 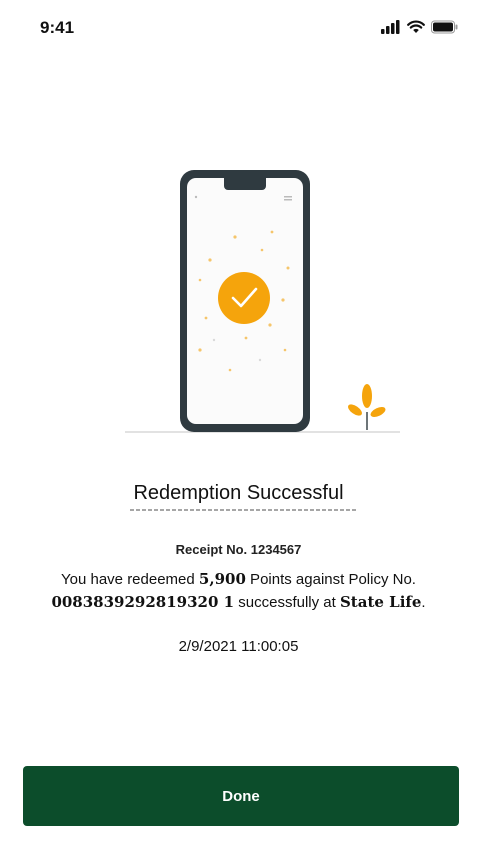 I want to click on signal-icon, so click(x=390, y=27).